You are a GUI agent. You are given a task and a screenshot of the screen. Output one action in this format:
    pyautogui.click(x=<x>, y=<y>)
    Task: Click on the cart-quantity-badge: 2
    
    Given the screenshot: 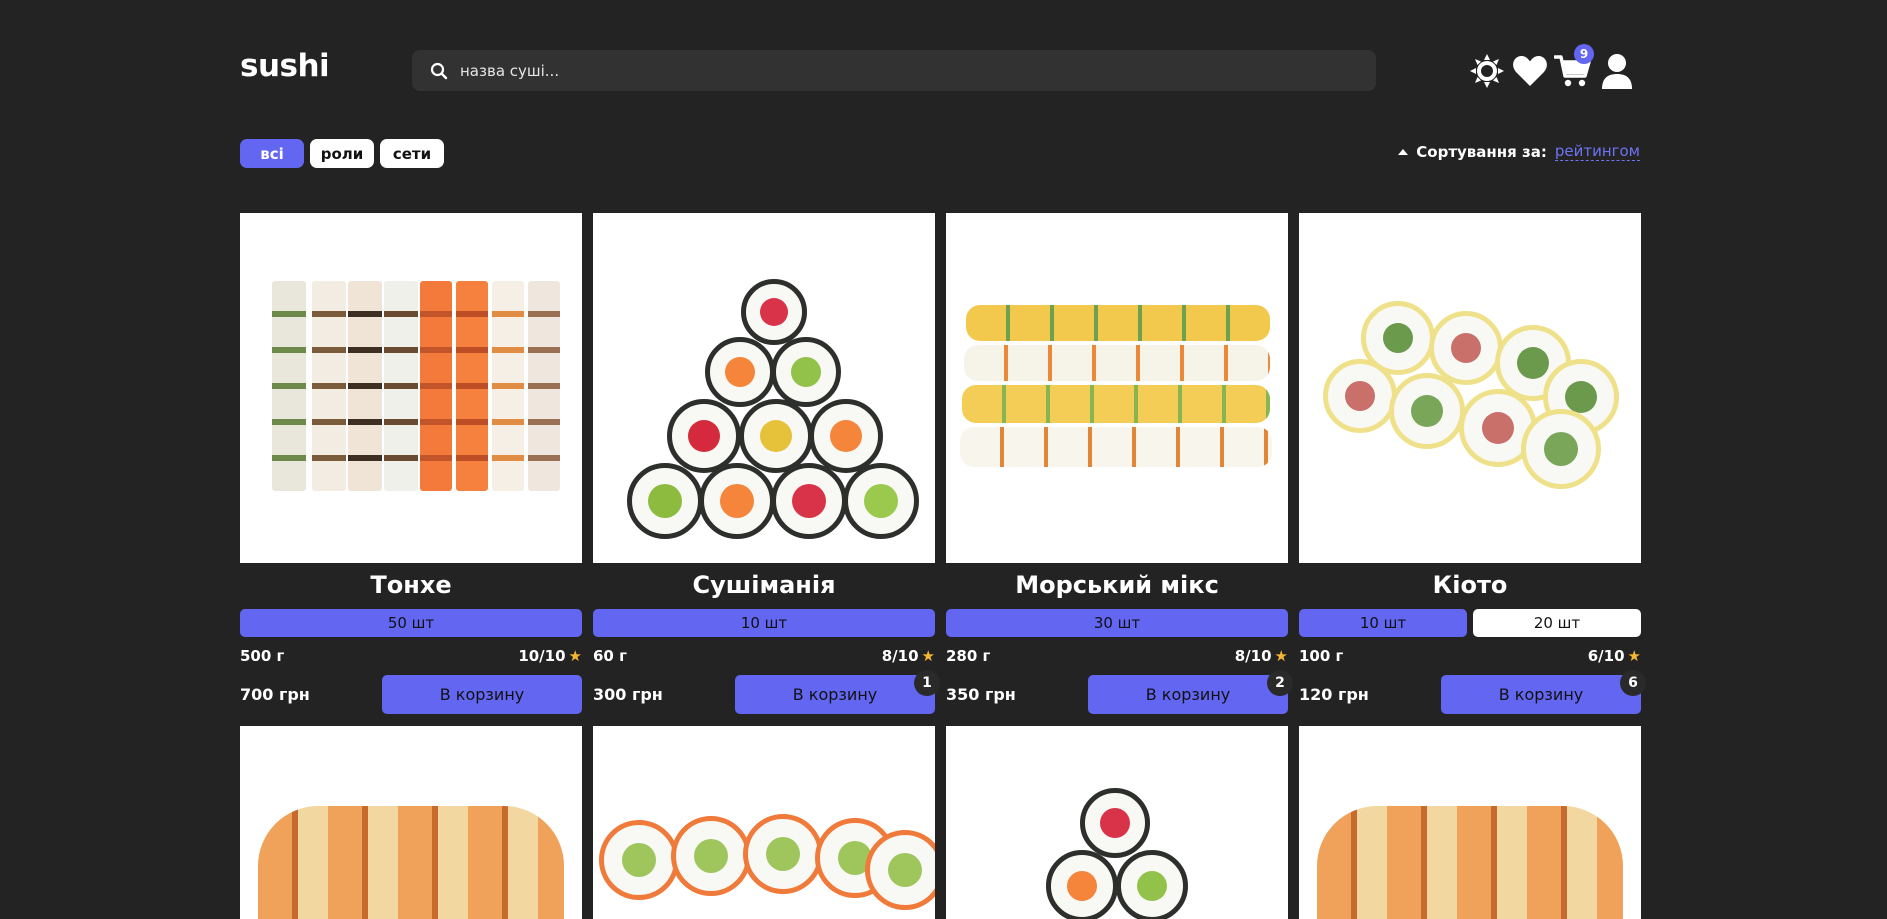 What is the action you would take?
    pyautogui.click(x=1280, y=683)
    